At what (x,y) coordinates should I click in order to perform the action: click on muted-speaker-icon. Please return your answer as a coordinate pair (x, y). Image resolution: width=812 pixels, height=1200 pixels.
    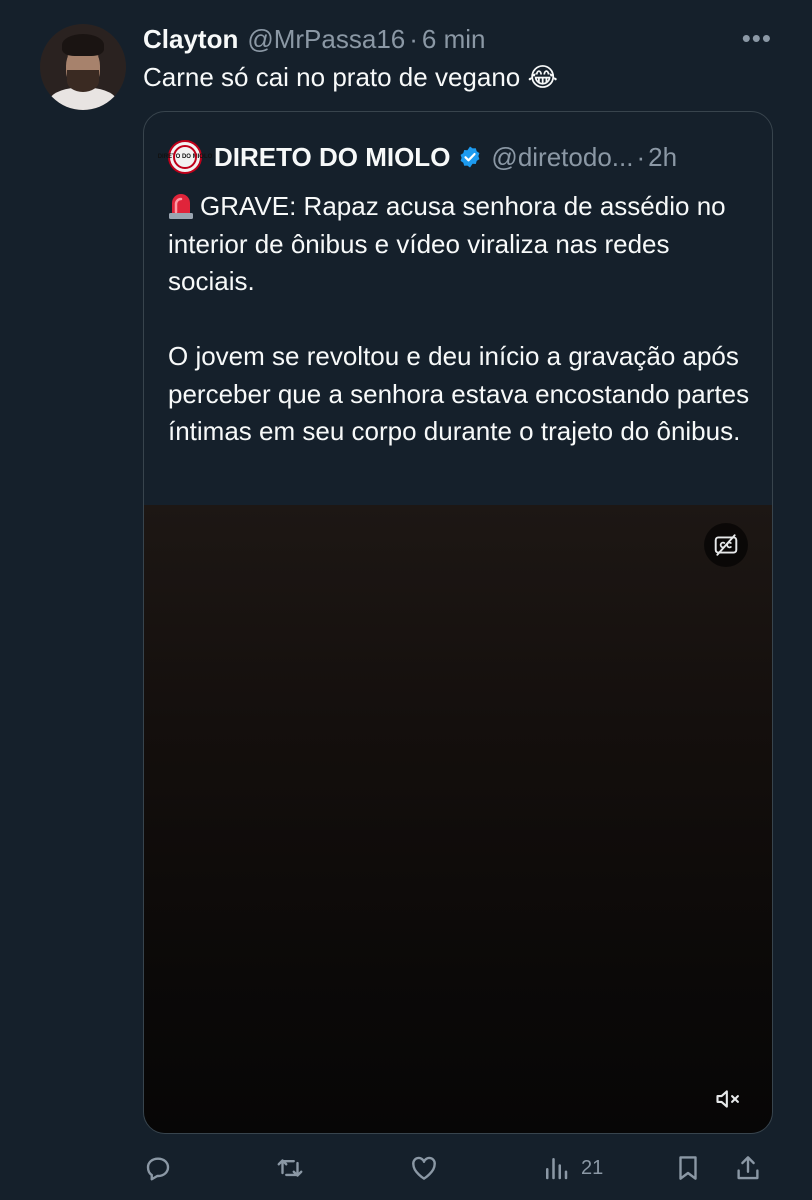
    Looking at the image, I should click on (728, 1099).